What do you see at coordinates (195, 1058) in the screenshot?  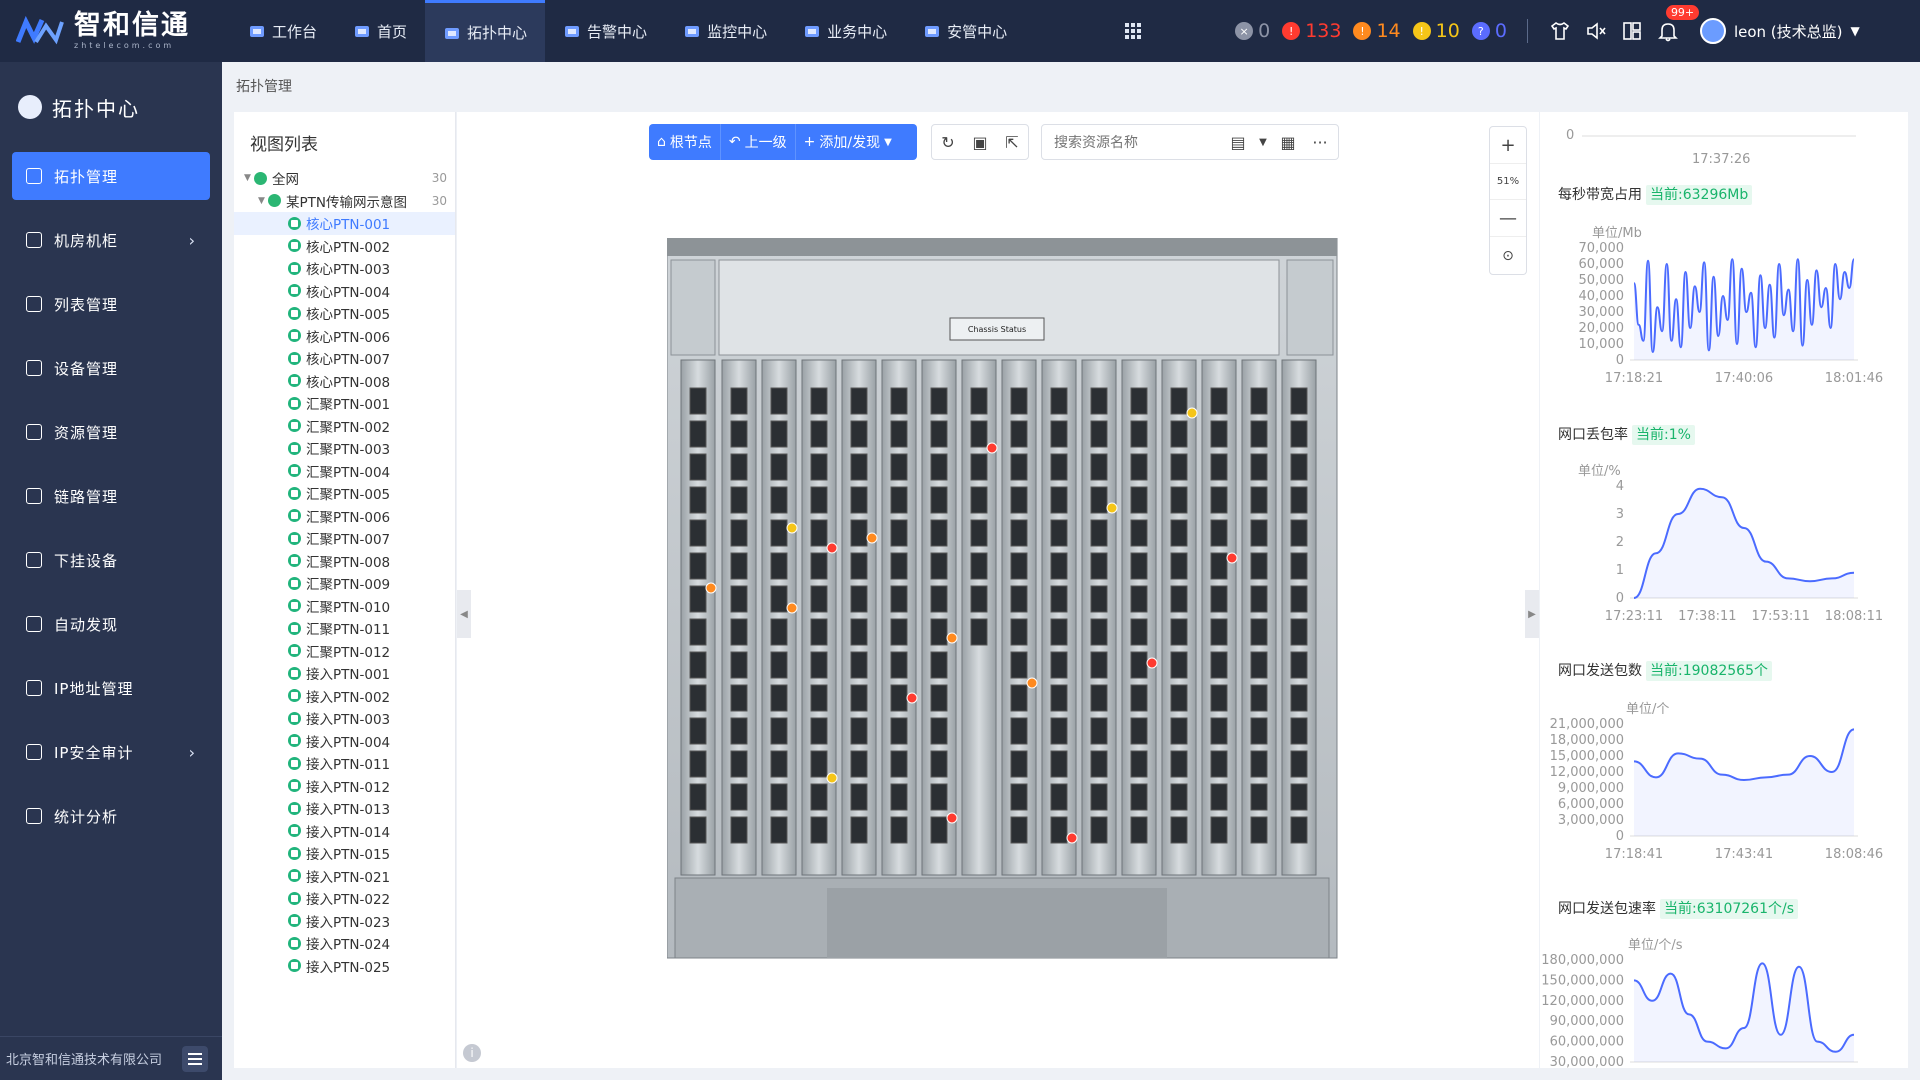 I see `menu-toggle-icon` at bounding box center [195, 1058].